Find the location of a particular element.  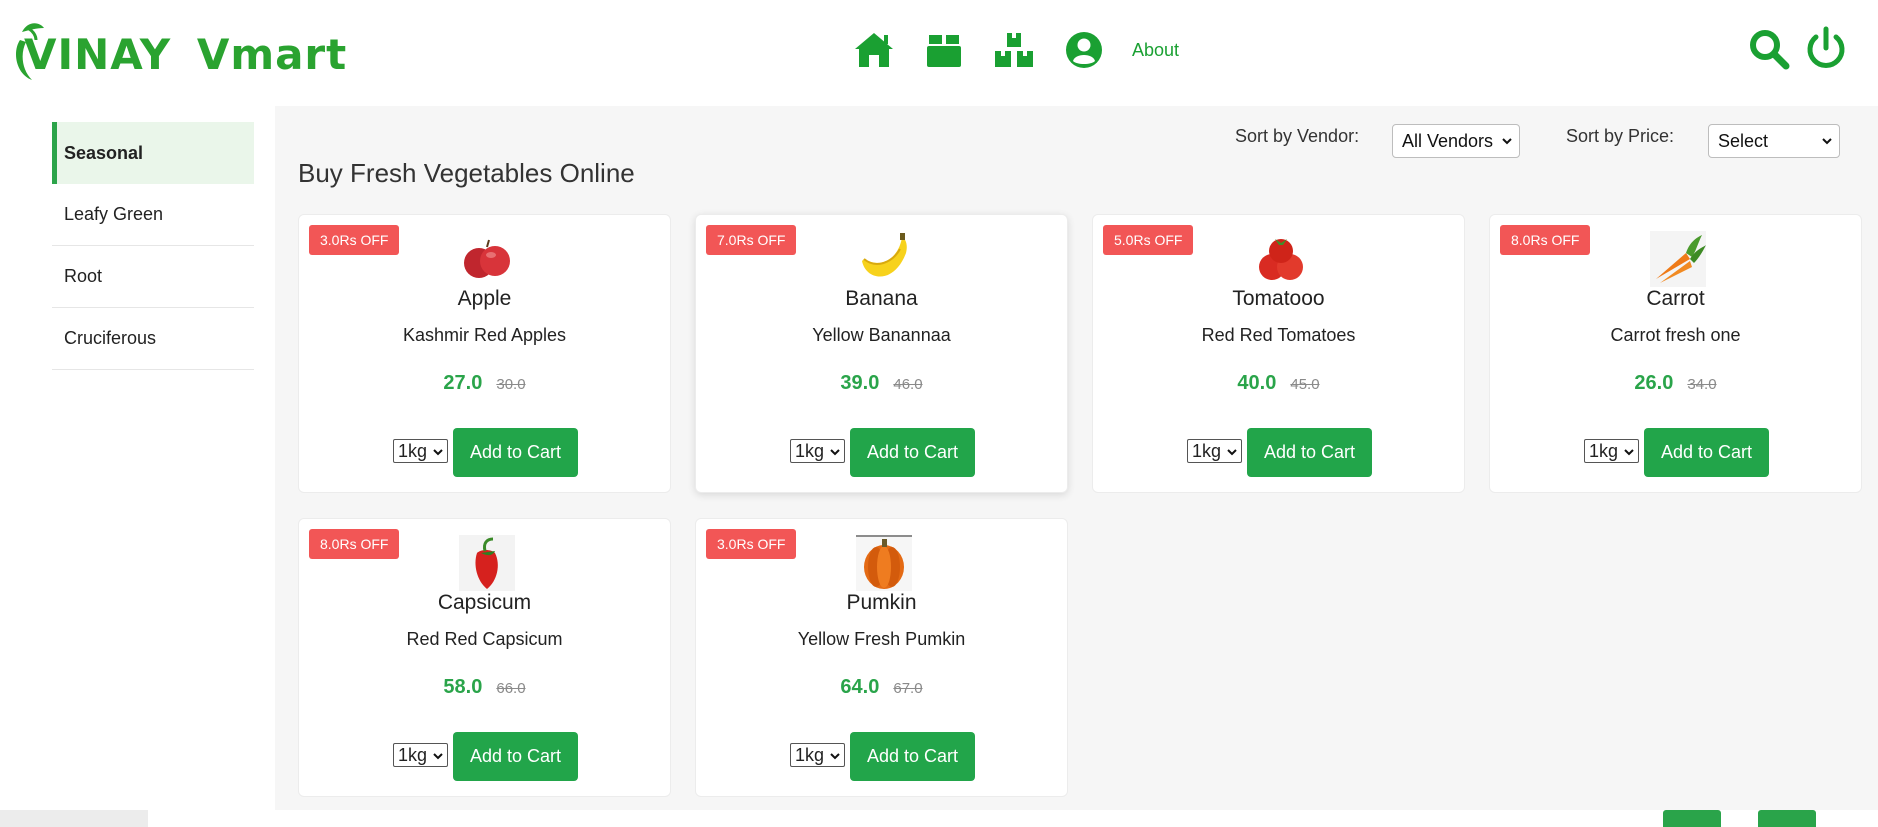

tomato-image is located at coordinates (1281, 259).